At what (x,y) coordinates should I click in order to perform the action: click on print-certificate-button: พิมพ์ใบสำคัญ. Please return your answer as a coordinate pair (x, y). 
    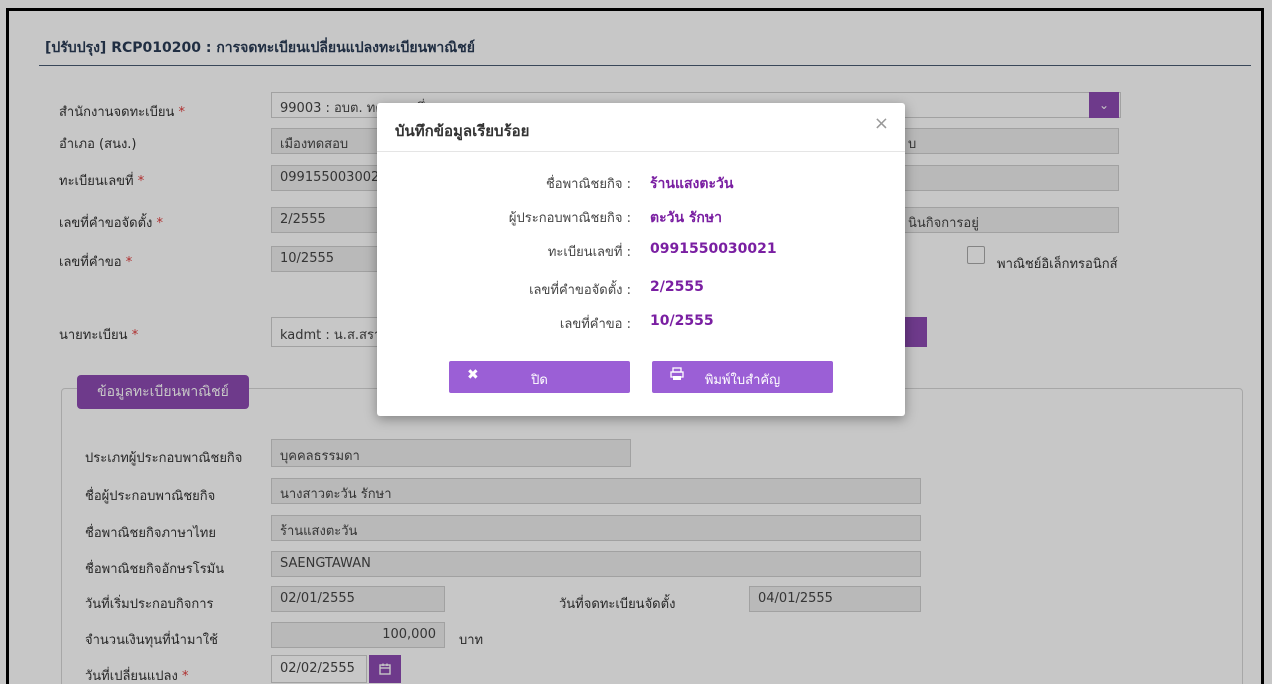
    Looking at the image, I should click on (742, 377).